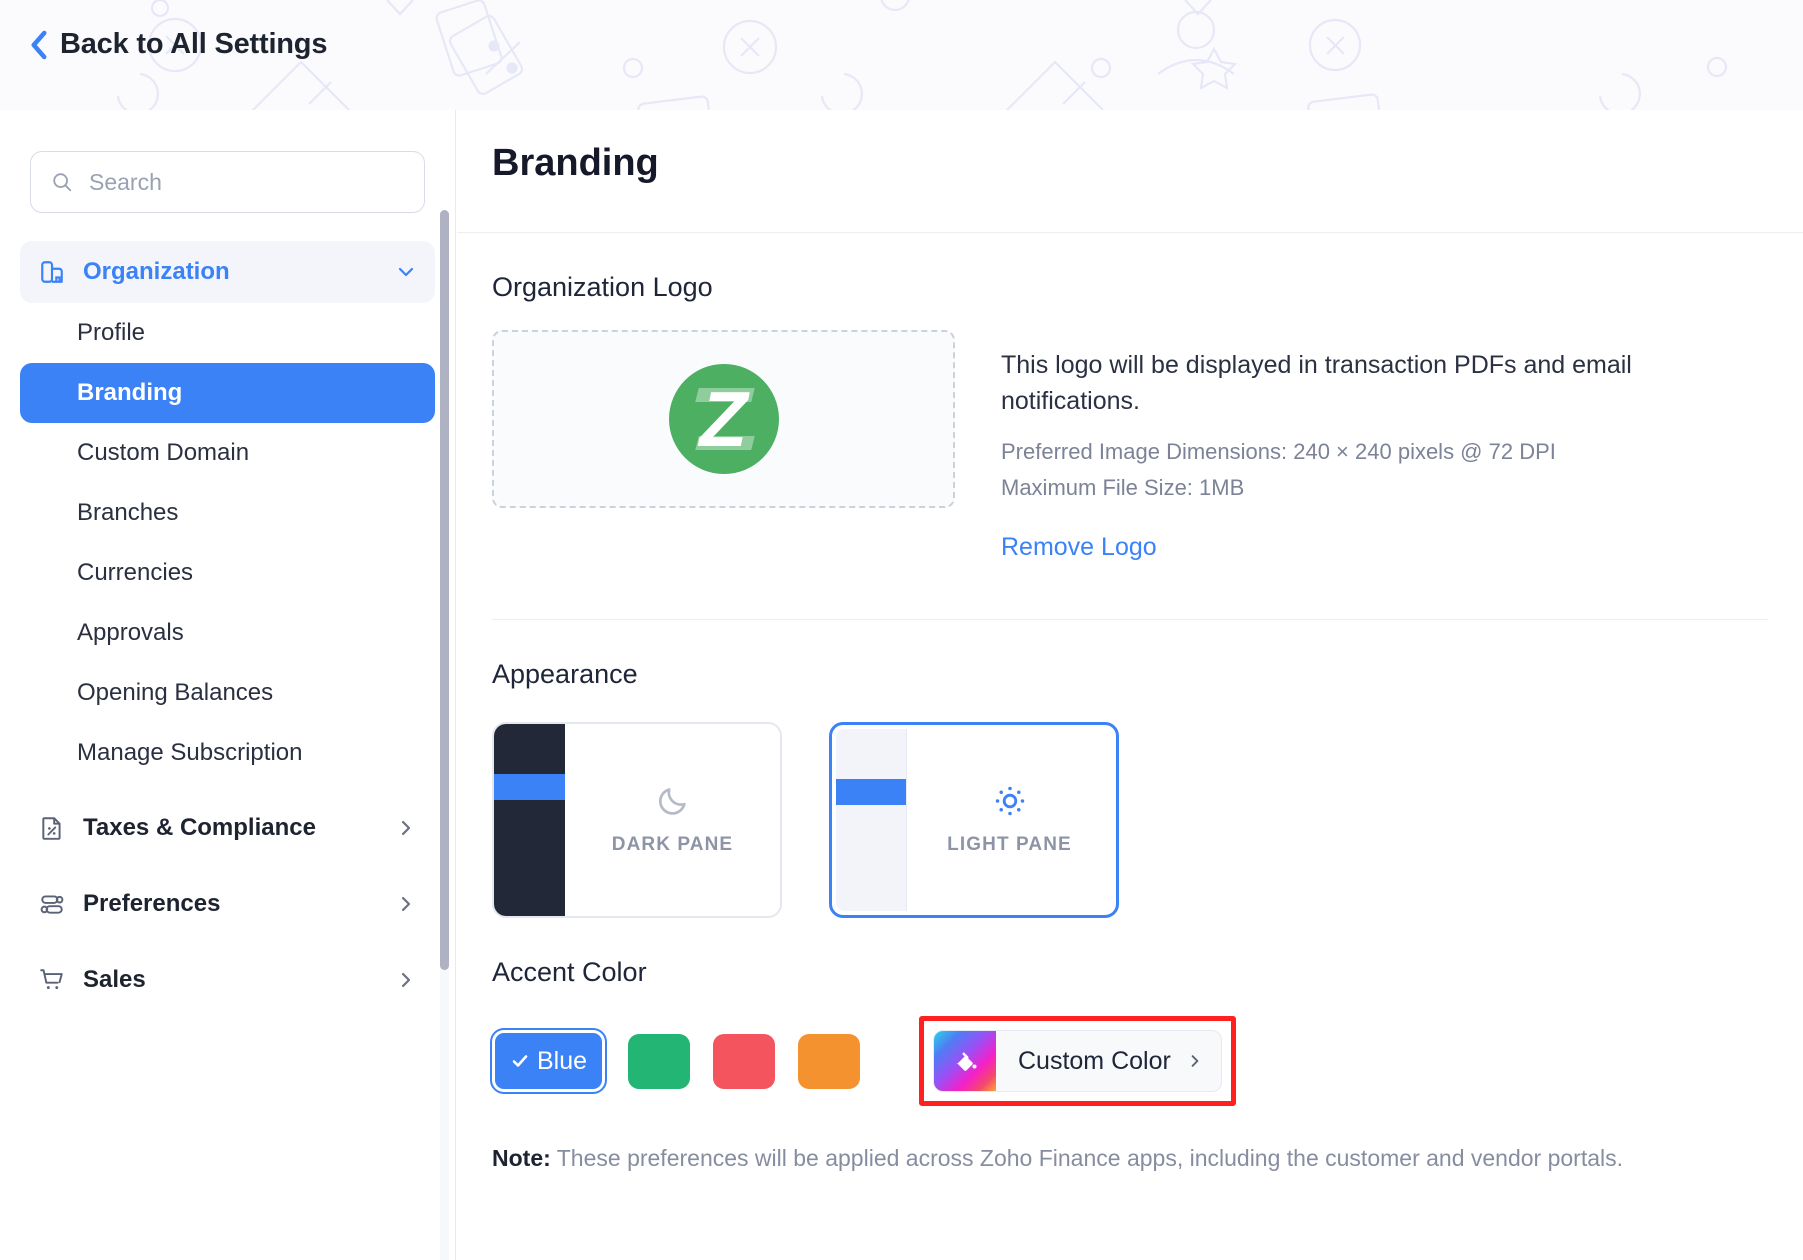 This screenshot has width=1803, height=1260. I want to click on sidebar-item-branding: Branding, so click(227, 393).